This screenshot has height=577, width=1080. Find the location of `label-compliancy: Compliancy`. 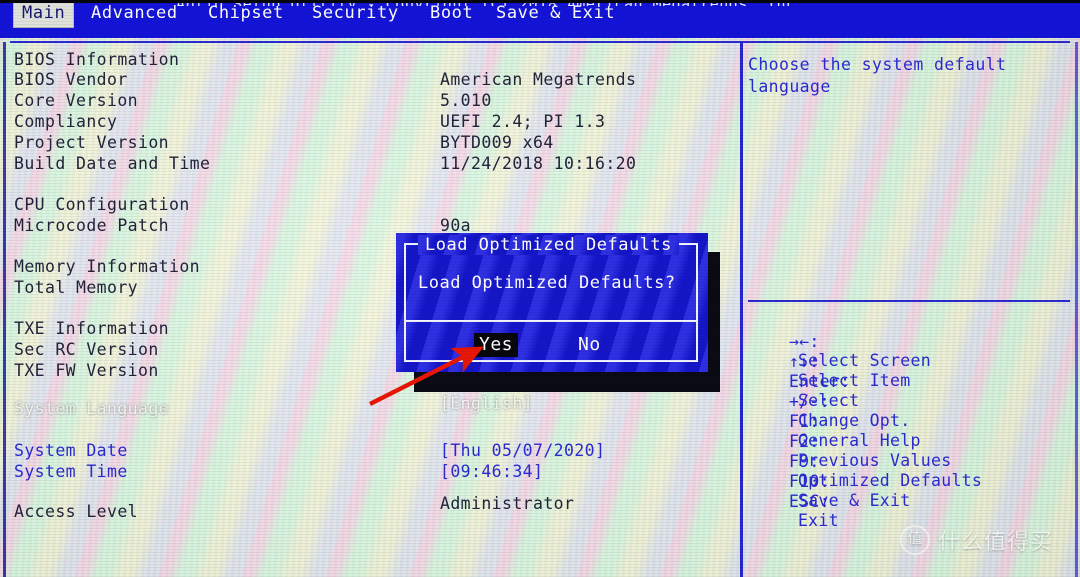

label-compliancy: Compliancy is located at coordinates (66, 121).